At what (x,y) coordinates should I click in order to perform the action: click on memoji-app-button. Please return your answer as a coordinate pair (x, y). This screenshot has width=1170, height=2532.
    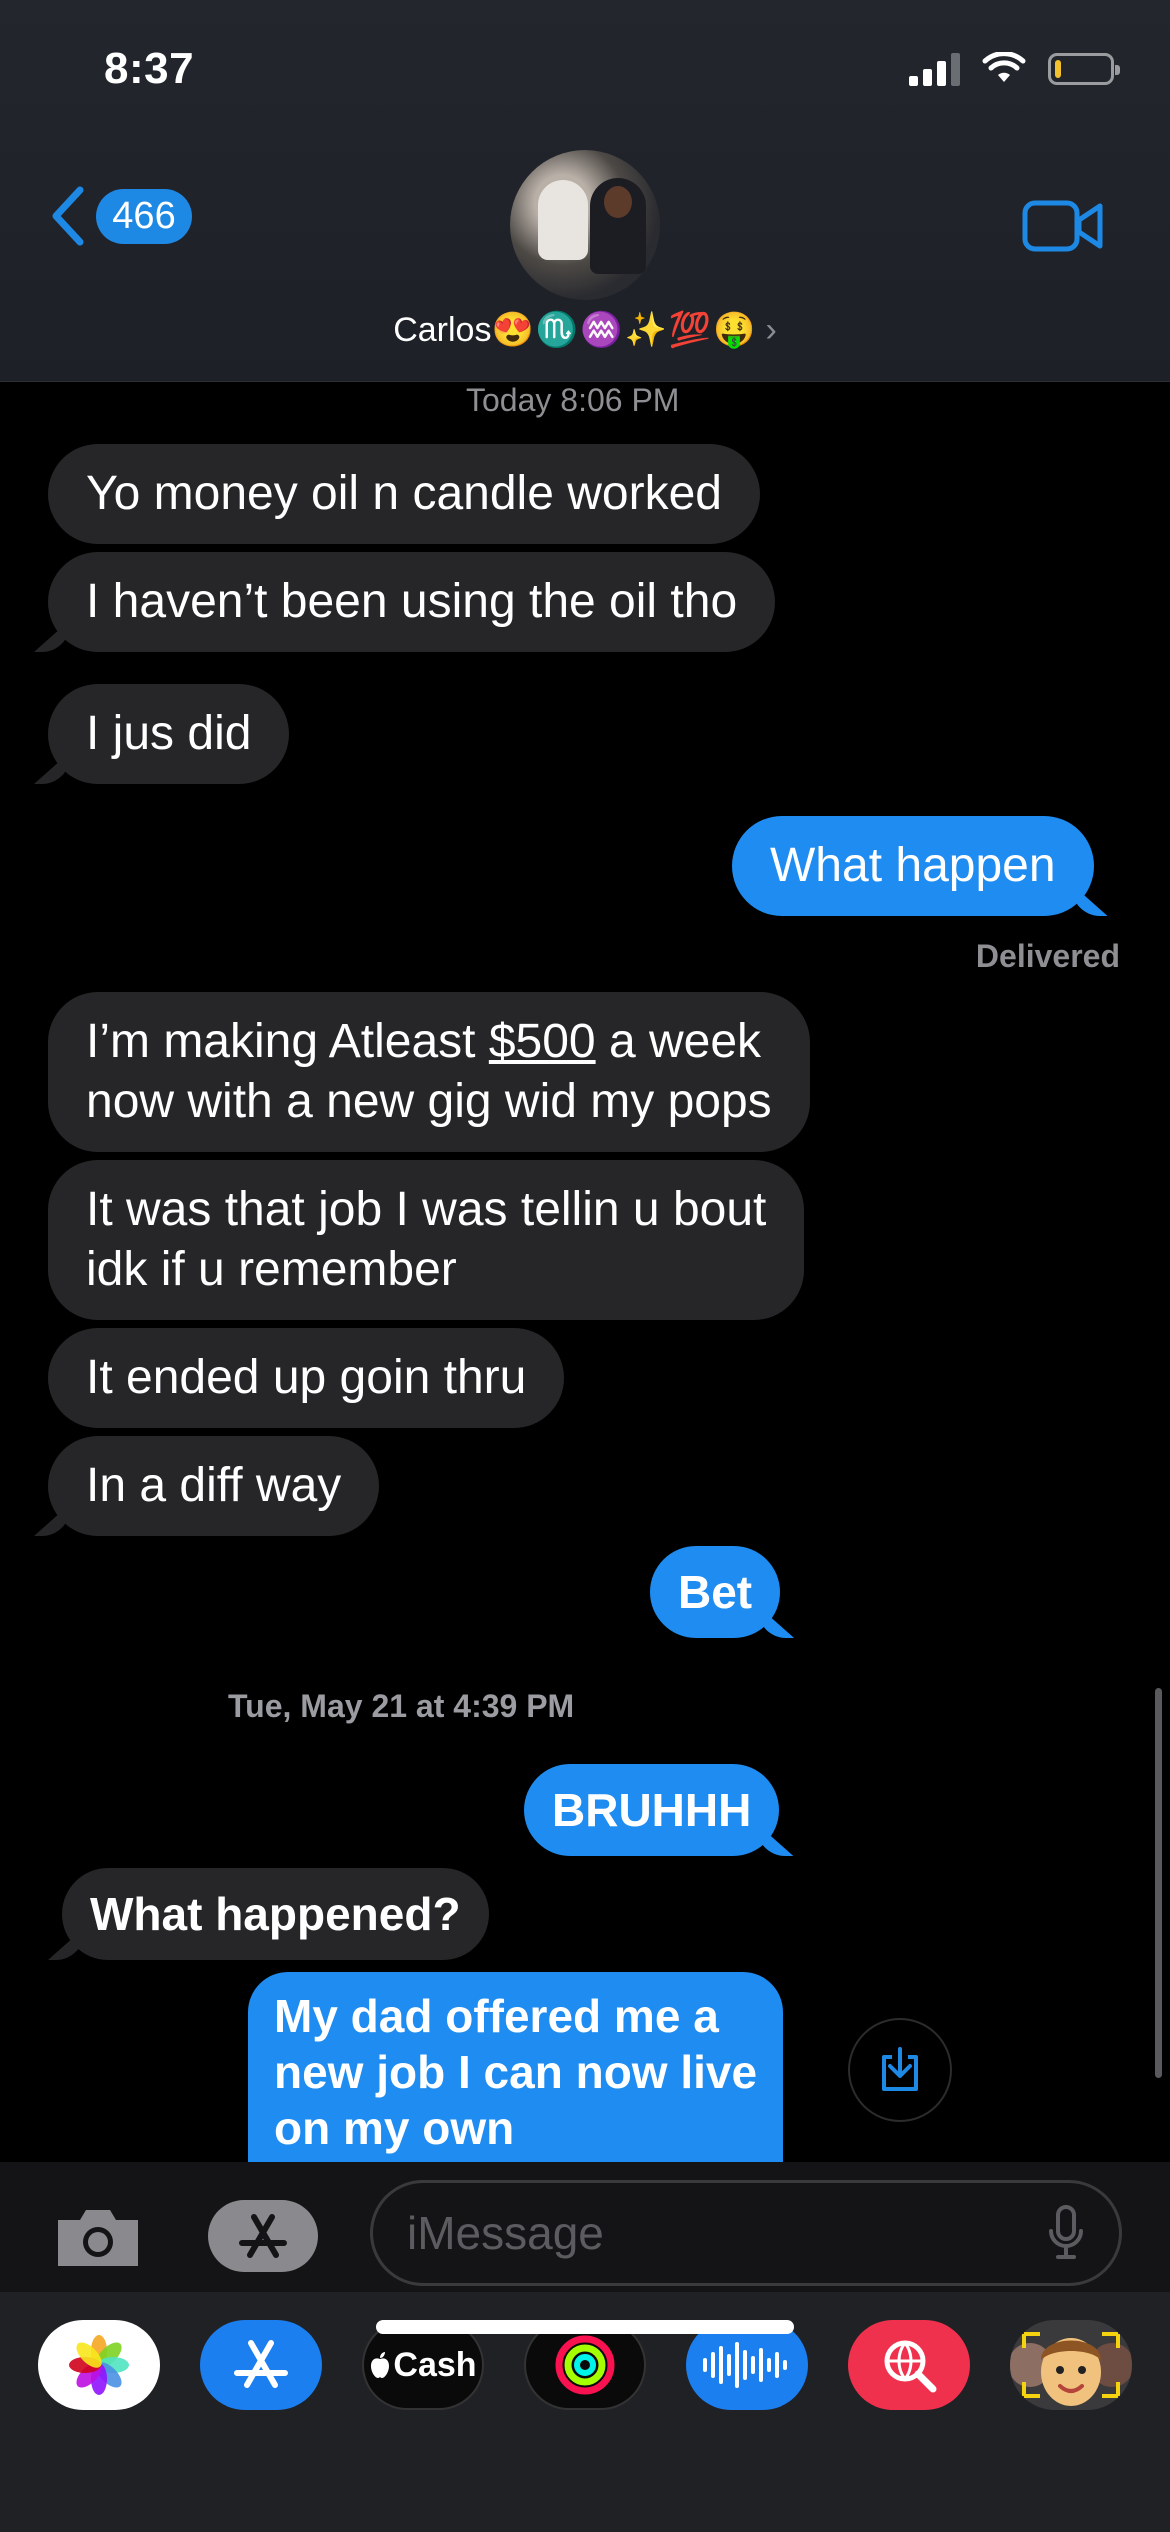
    Looking at the image, I should click on (1071, 2365).